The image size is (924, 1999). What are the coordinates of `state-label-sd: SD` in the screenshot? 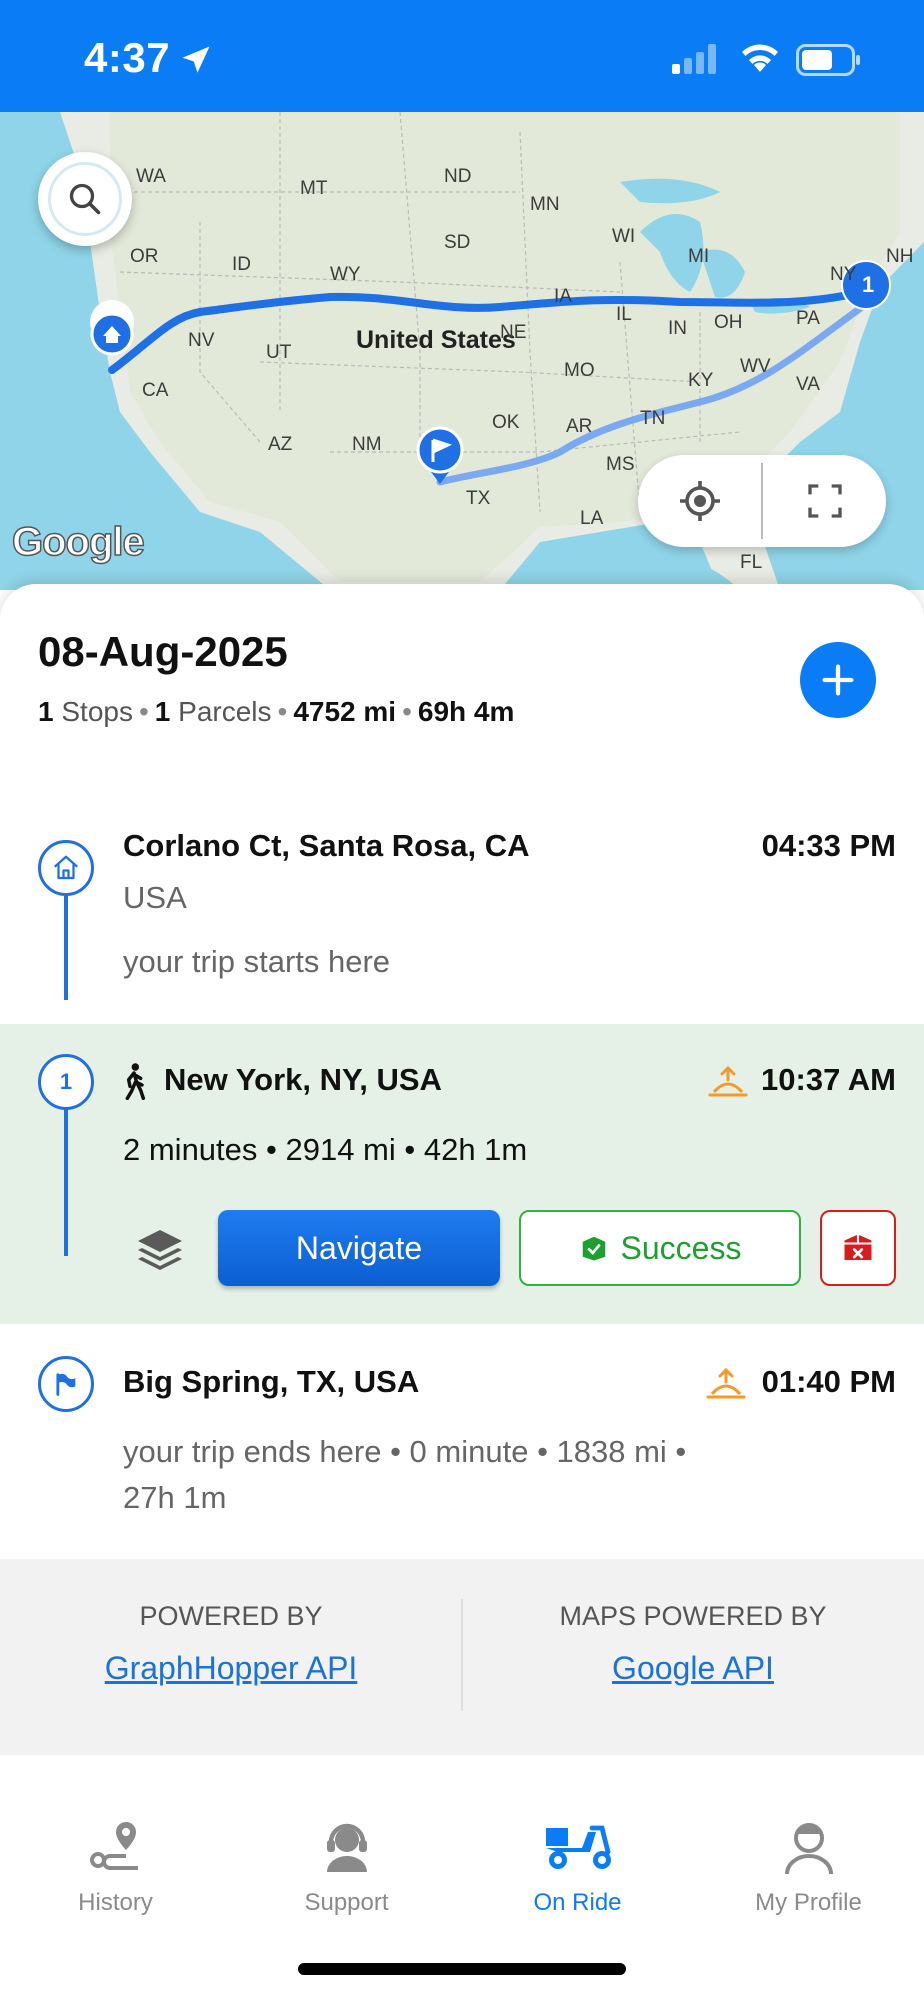 It's located at (457, 242).